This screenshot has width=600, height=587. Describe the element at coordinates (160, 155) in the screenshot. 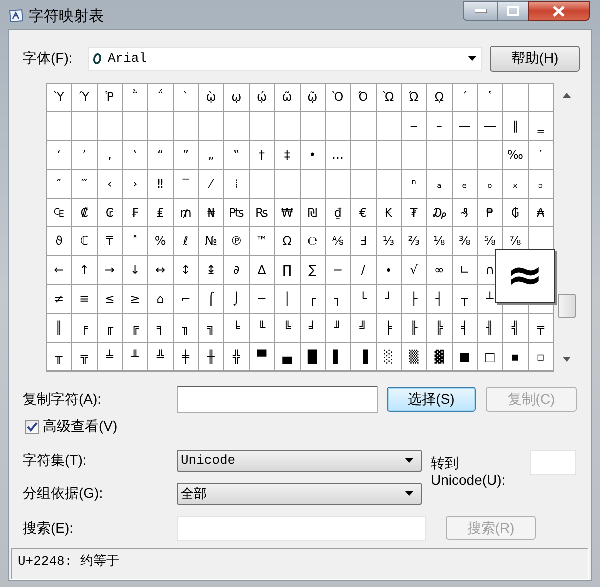

I see `character-cell: “` at that location.